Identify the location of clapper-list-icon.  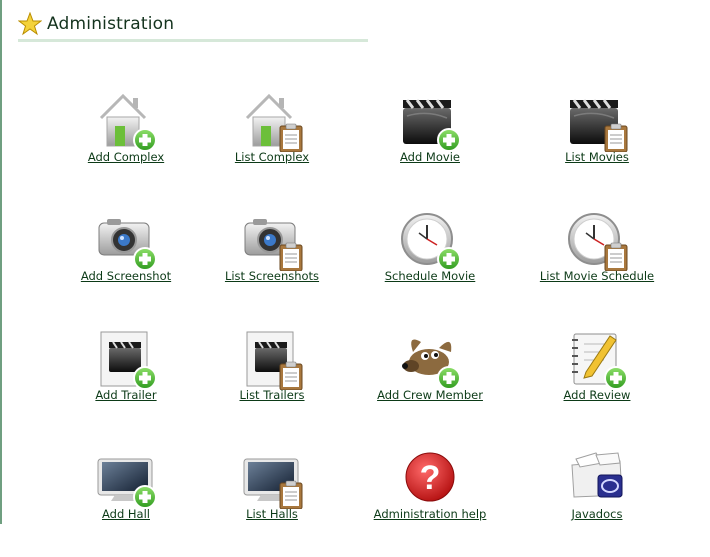
(598, 125).